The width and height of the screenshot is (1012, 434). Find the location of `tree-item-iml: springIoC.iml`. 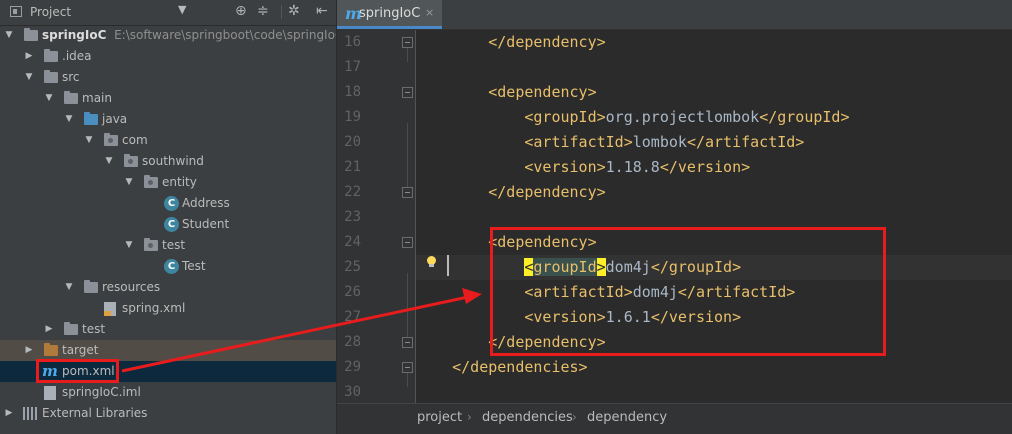

tree-item-iml: springIoC.iml is located at coordinates (168, 392).